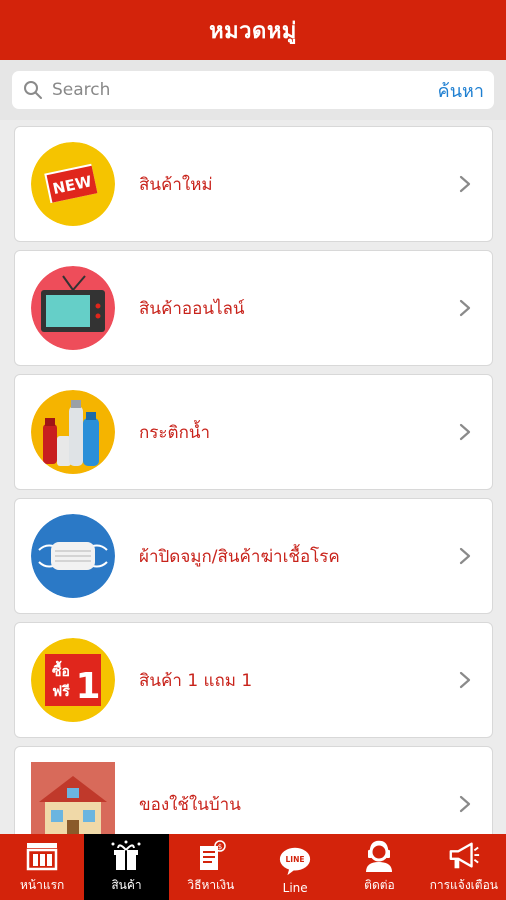  What do you see at coordinates (241, 90) in the screenshot?
I see `search-input` at bounding box center [241, 90].